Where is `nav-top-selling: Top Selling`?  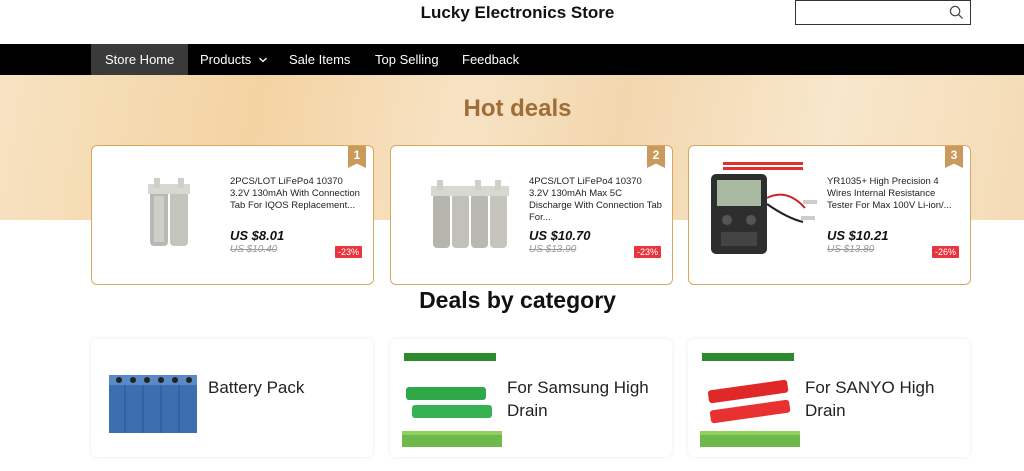
nav-top-selling: Top Selling is located at coordinates (407, 59).